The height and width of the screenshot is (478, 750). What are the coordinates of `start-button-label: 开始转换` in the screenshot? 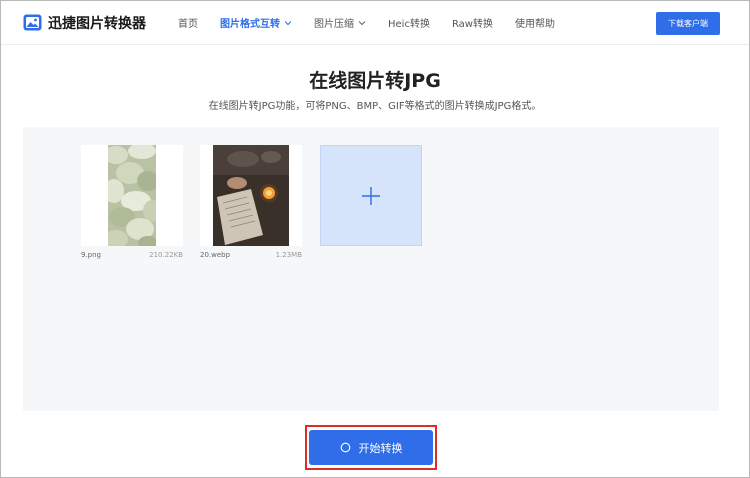 It's located at (380, 448).